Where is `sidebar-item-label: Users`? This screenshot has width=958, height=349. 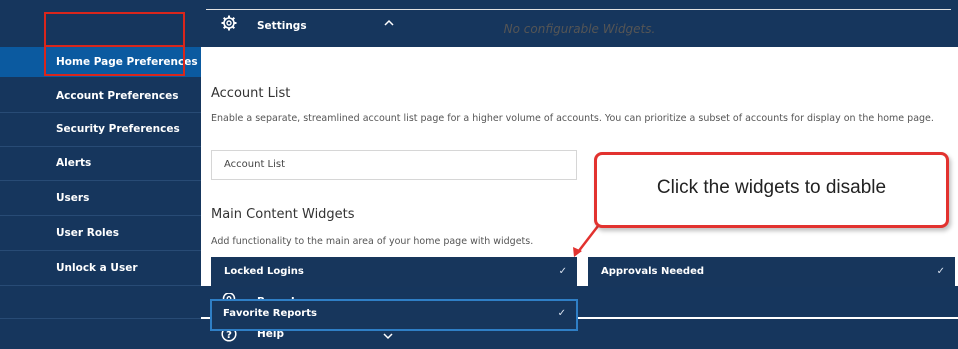
sidebar-item-label: Users is located at coordinates (73, 197).